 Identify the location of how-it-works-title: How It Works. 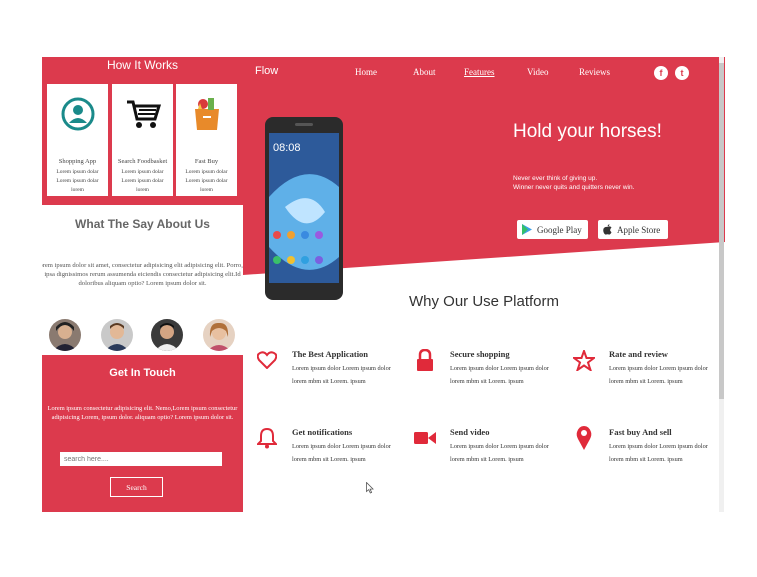
(142, 65).